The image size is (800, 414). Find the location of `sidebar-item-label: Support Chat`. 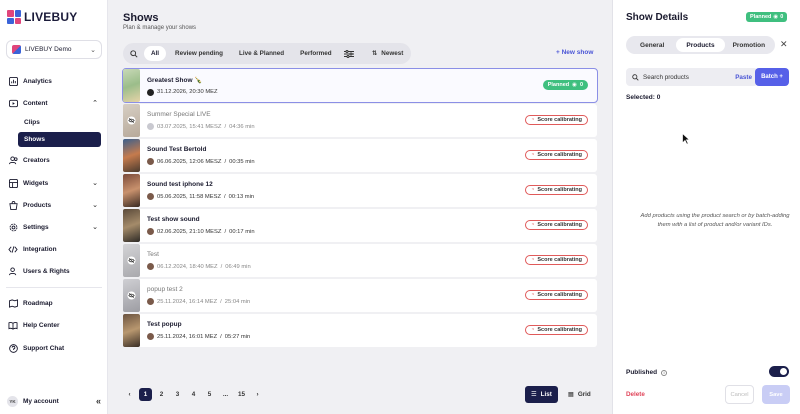

sidebar-item-label: Support Chat is located at coordinates (44, 348).